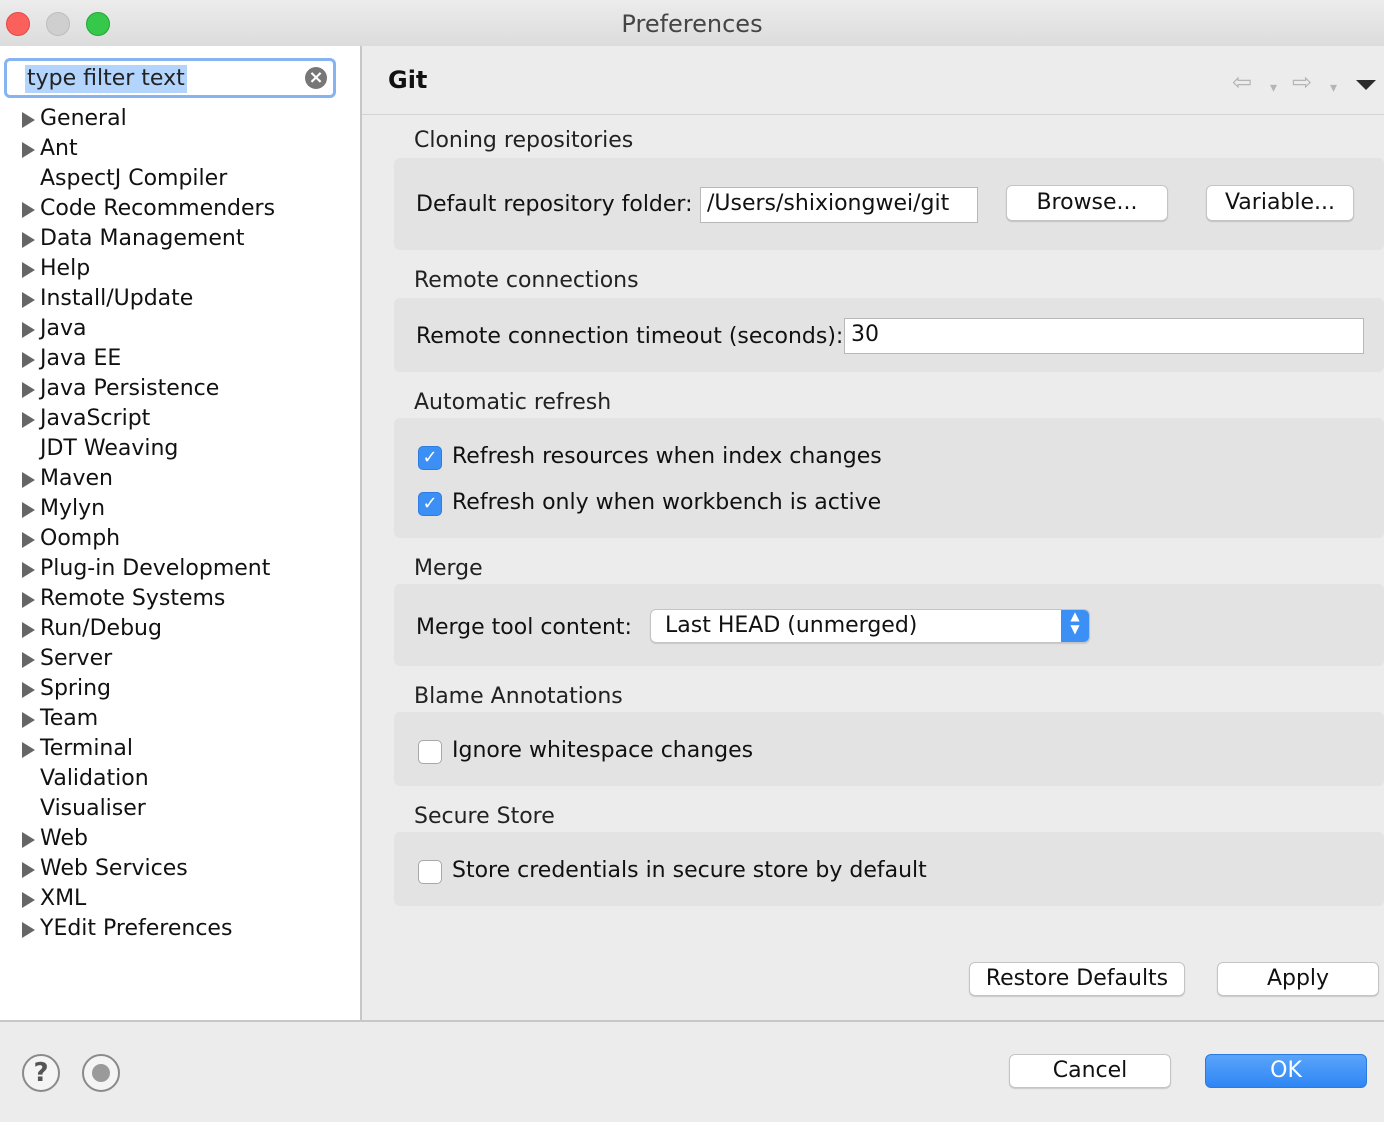 The image size is (1384, 1122). I want to click on tree-item: Code Recommenders, so click(179, 209).